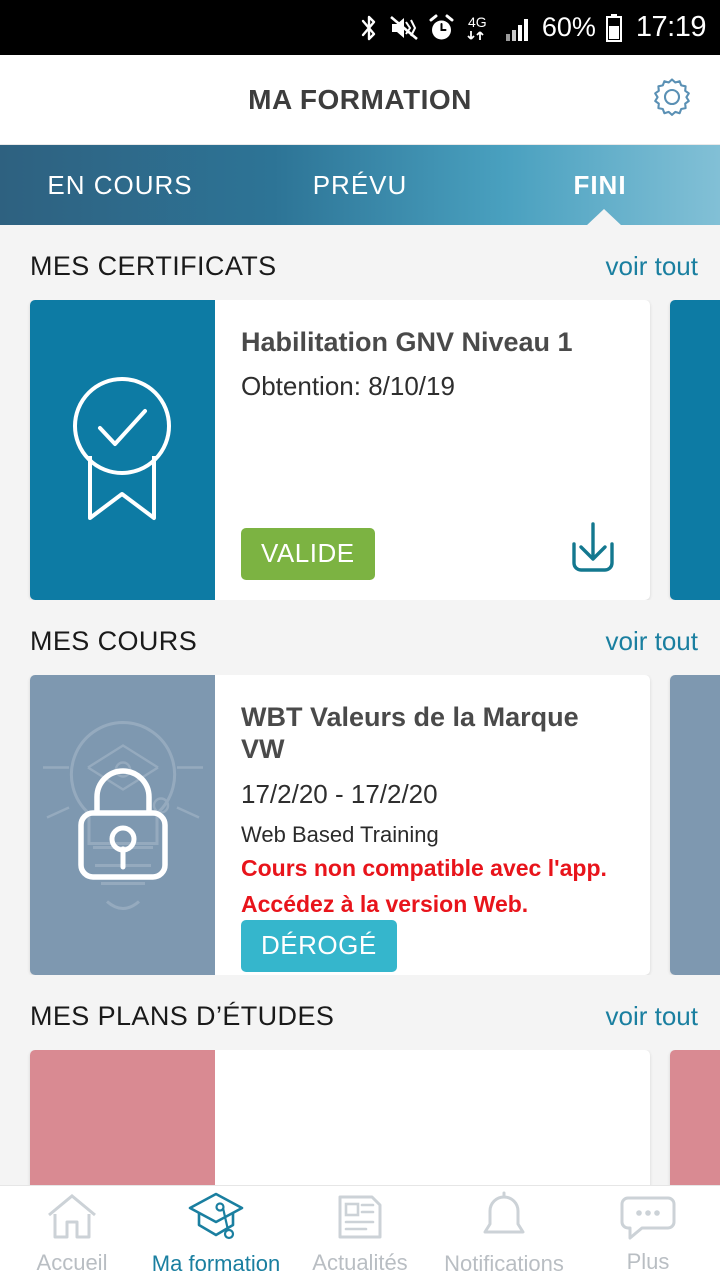 This screenshot has width=720, height=1280. I want to click on signal-bars-icon, so click(519, 28).